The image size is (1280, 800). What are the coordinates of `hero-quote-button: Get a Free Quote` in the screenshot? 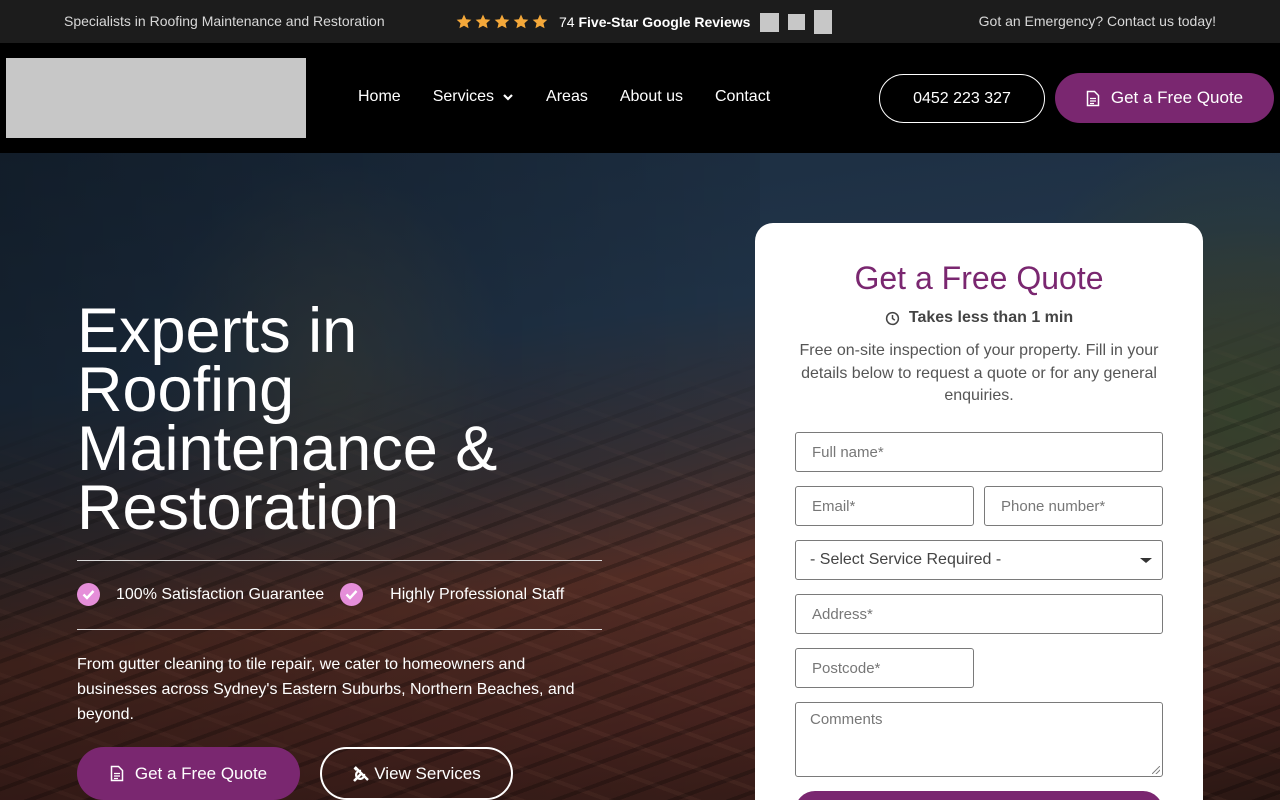 It's located at (188, 773).